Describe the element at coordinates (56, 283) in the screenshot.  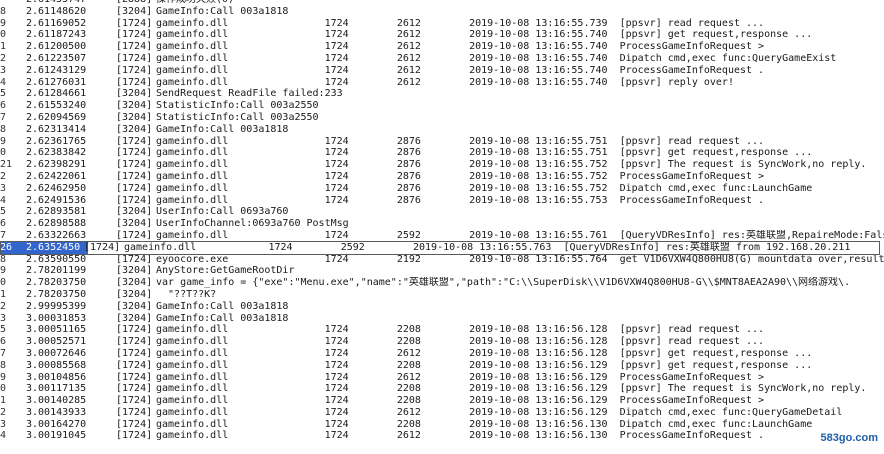
I see `row-time: 2.78203750` at that location.